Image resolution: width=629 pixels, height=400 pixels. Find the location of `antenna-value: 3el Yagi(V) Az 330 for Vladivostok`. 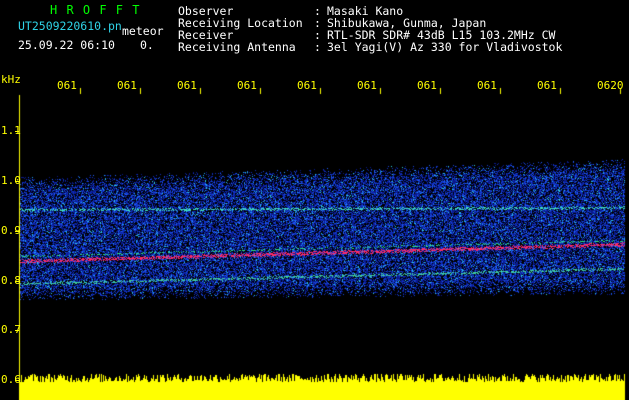

antenna-value: 3el Yagi(V) Az 330 for Vladivostok is located at coordinates (445, 47).